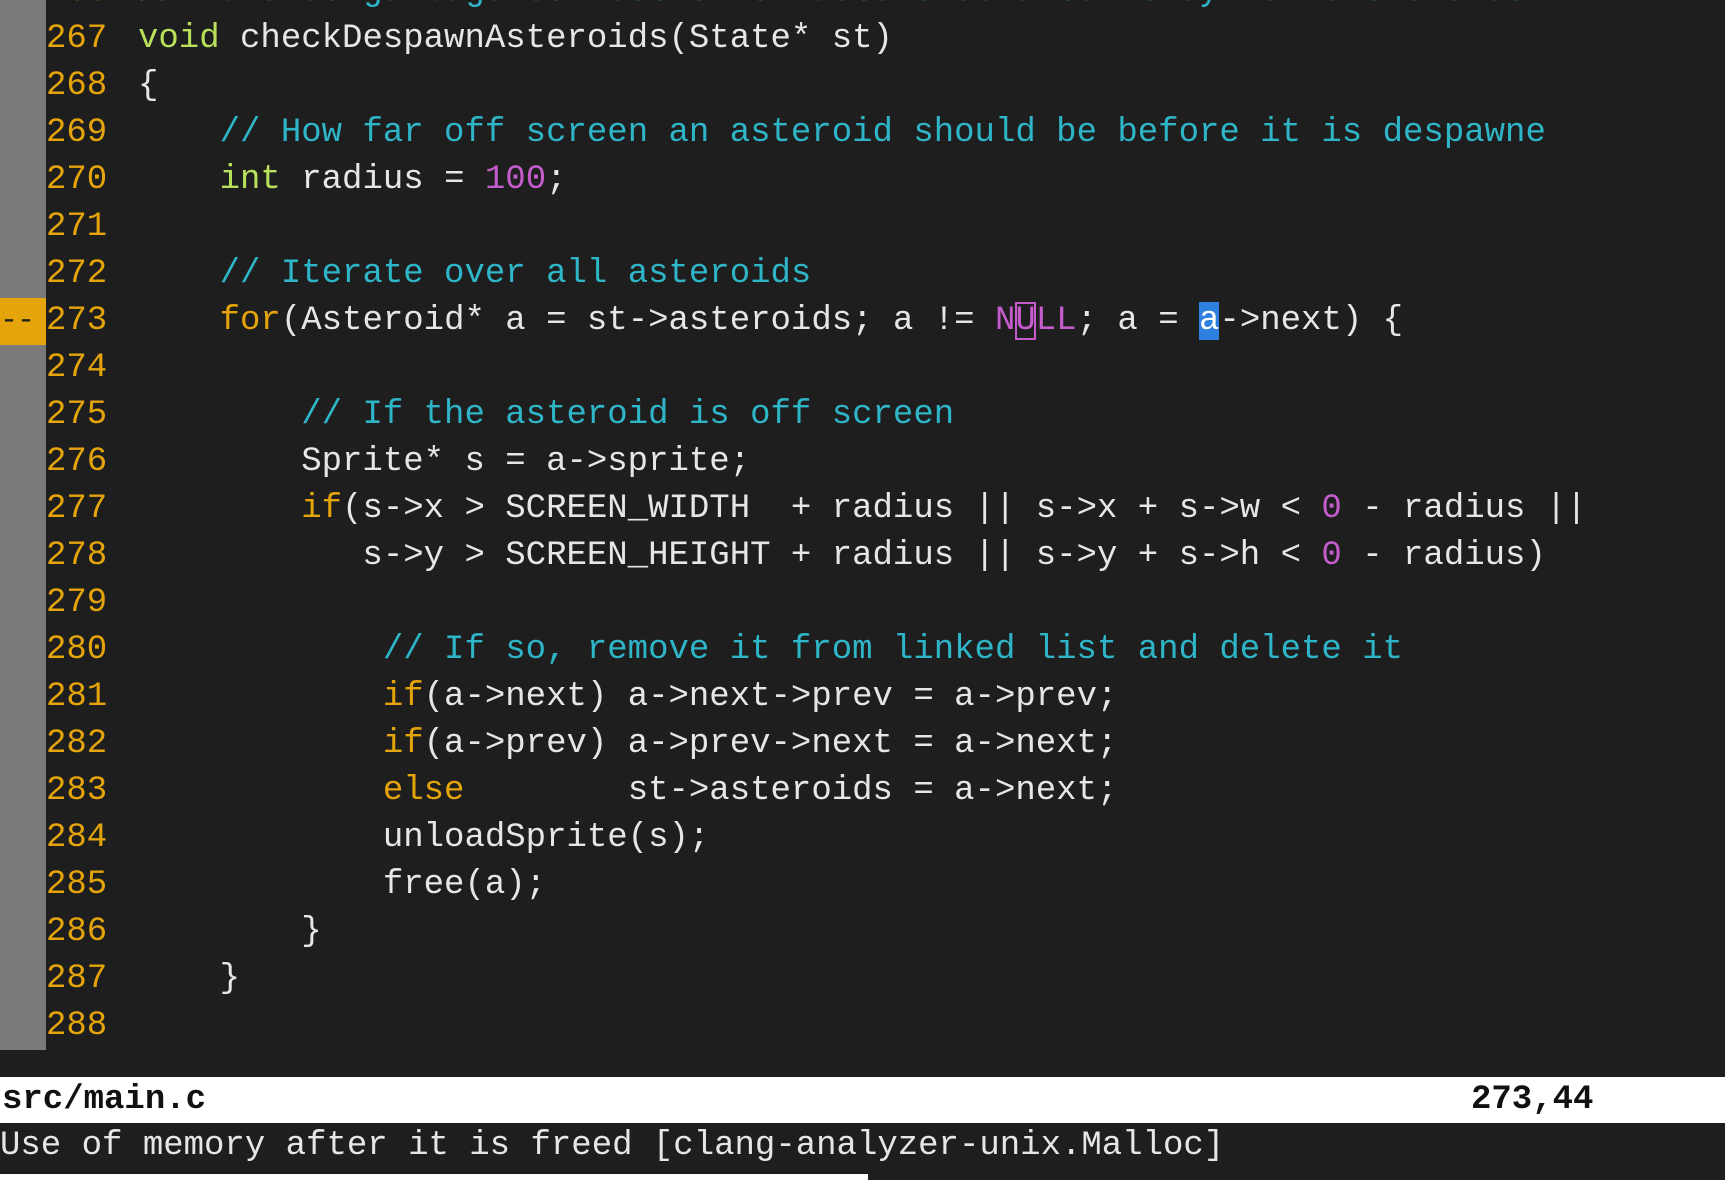  I want to click on line-code: Sprite* s = a->sprite;, so click(444, 462).